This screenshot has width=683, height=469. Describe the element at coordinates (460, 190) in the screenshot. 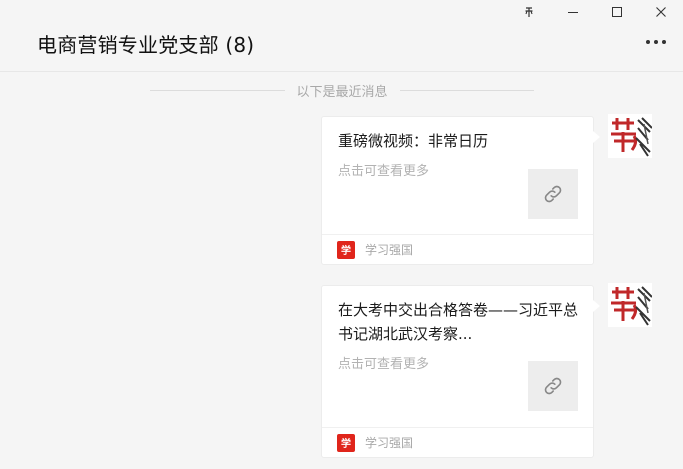

I see `link-message-card: 重磅微视频：非常日历 点击可查看更多 学 学习强国` at that location.